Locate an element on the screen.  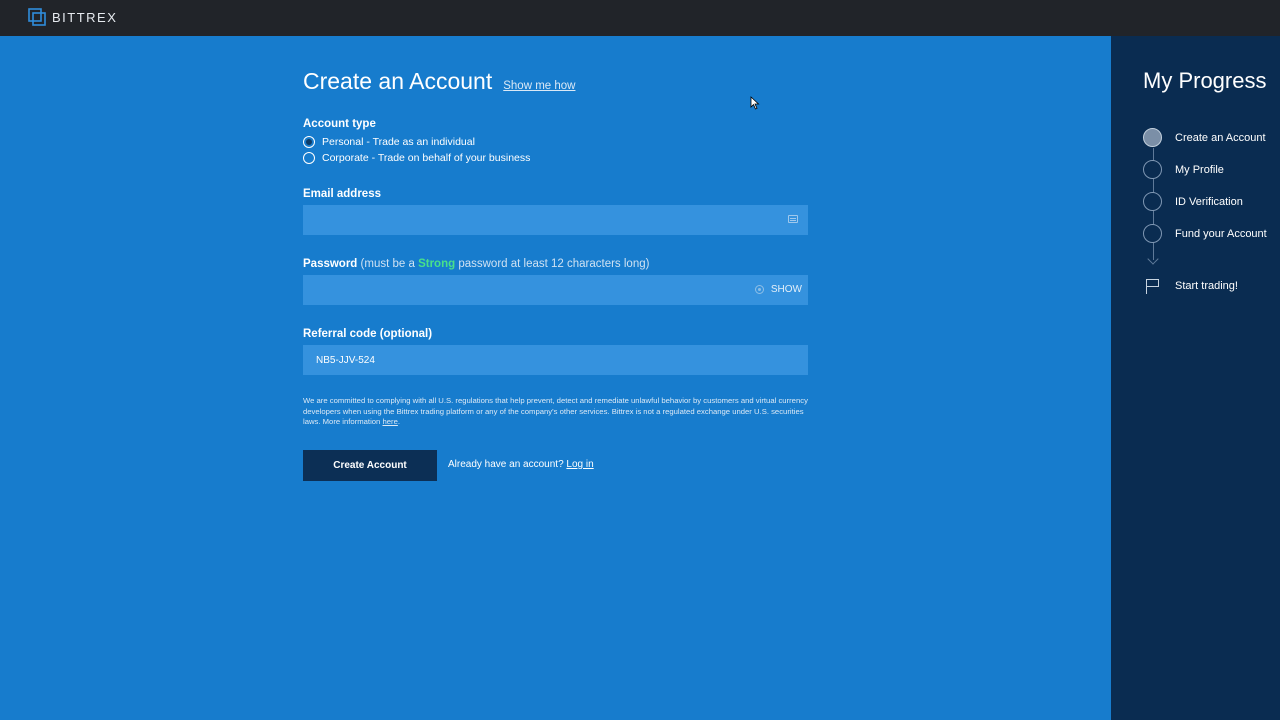
login-prompt-text: Already have an account? is located at coordinates (506, 464).